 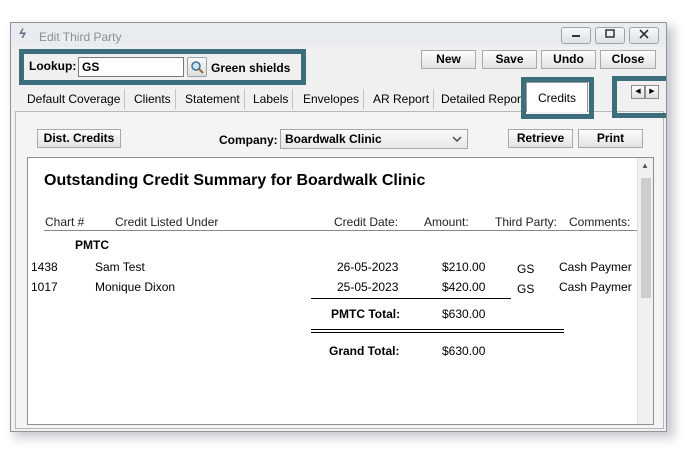 I want to click on tab-clients: Clients, so click(x=153, y=99).